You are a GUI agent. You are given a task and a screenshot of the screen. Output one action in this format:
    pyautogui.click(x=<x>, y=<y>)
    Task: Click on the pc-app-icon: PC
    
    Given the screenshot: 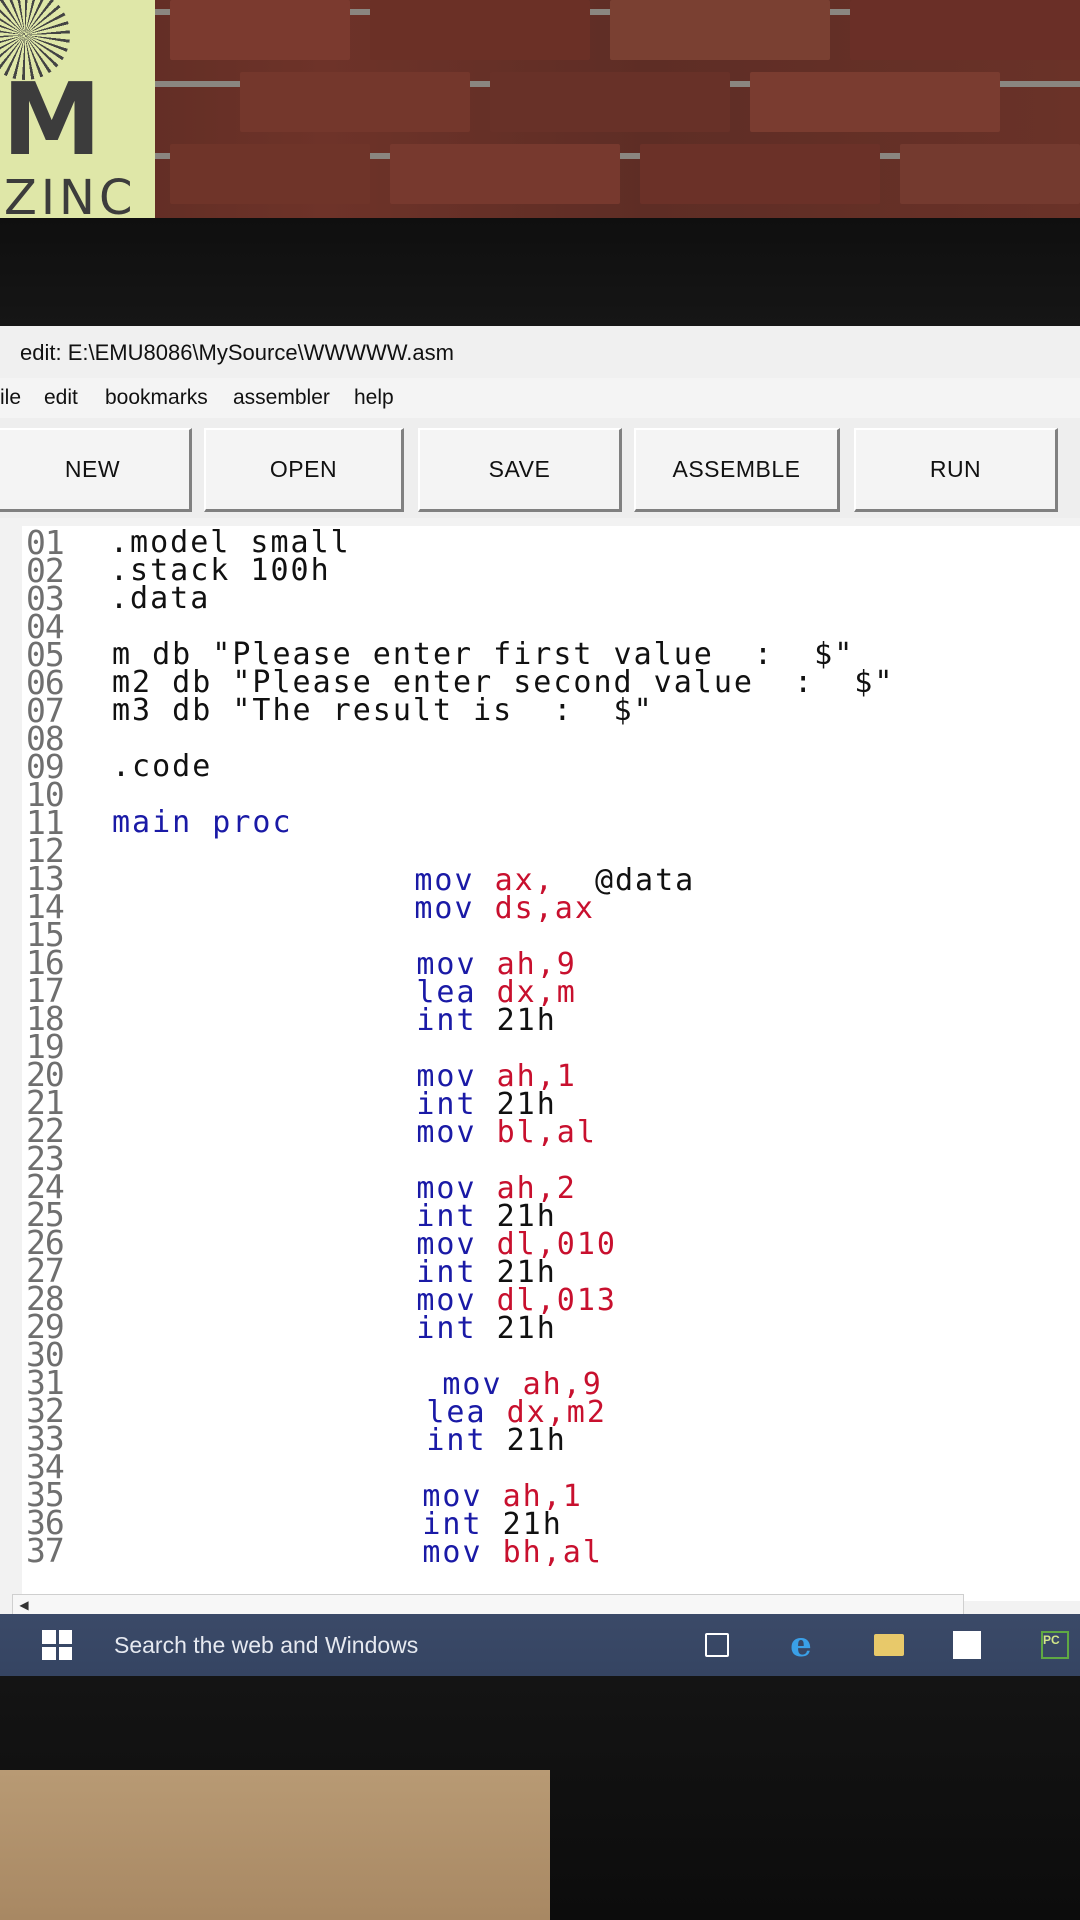 What is the action you would take?
    pyautogui.click(x=1055, y=1645)
    